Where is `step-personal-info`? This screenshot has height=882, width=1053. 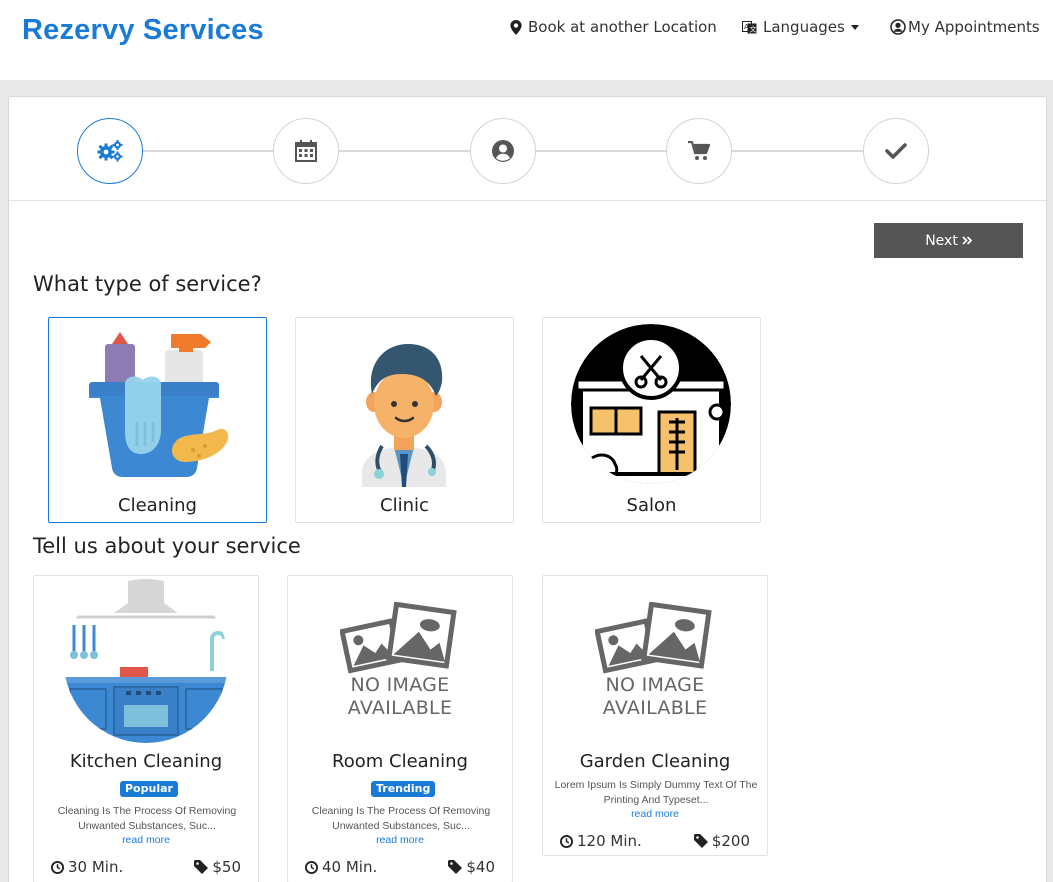 step-personal-info is located at coordinates (503, 151).